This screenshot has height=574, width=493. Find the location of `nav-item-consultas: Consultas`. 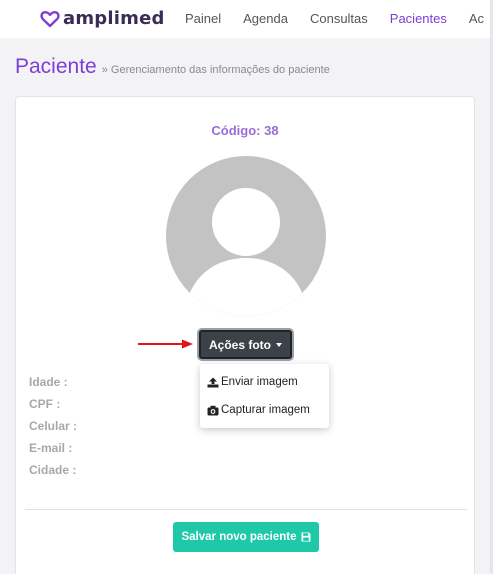

nav-item-consultas: Consultas is located at coordinates (339, 18).